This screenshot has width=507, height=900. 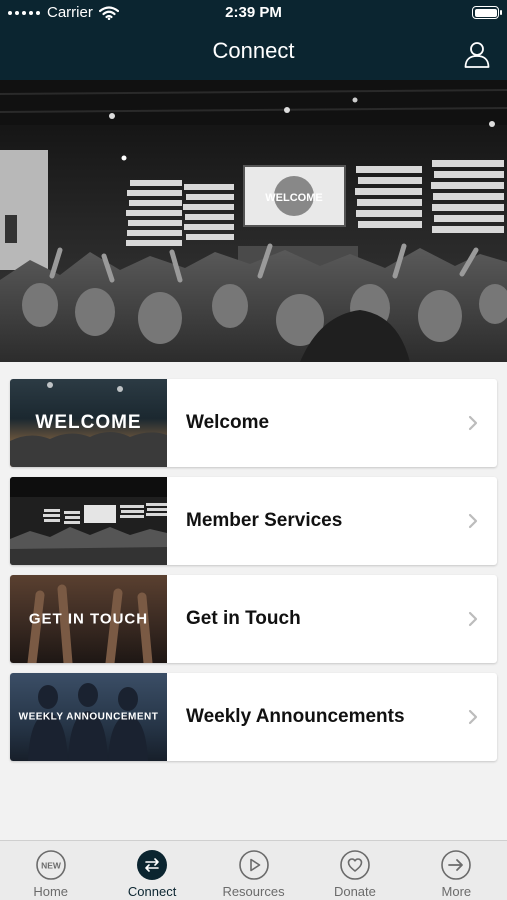 I want to click on member-services-thumbnail, so click(x=88, y=521).